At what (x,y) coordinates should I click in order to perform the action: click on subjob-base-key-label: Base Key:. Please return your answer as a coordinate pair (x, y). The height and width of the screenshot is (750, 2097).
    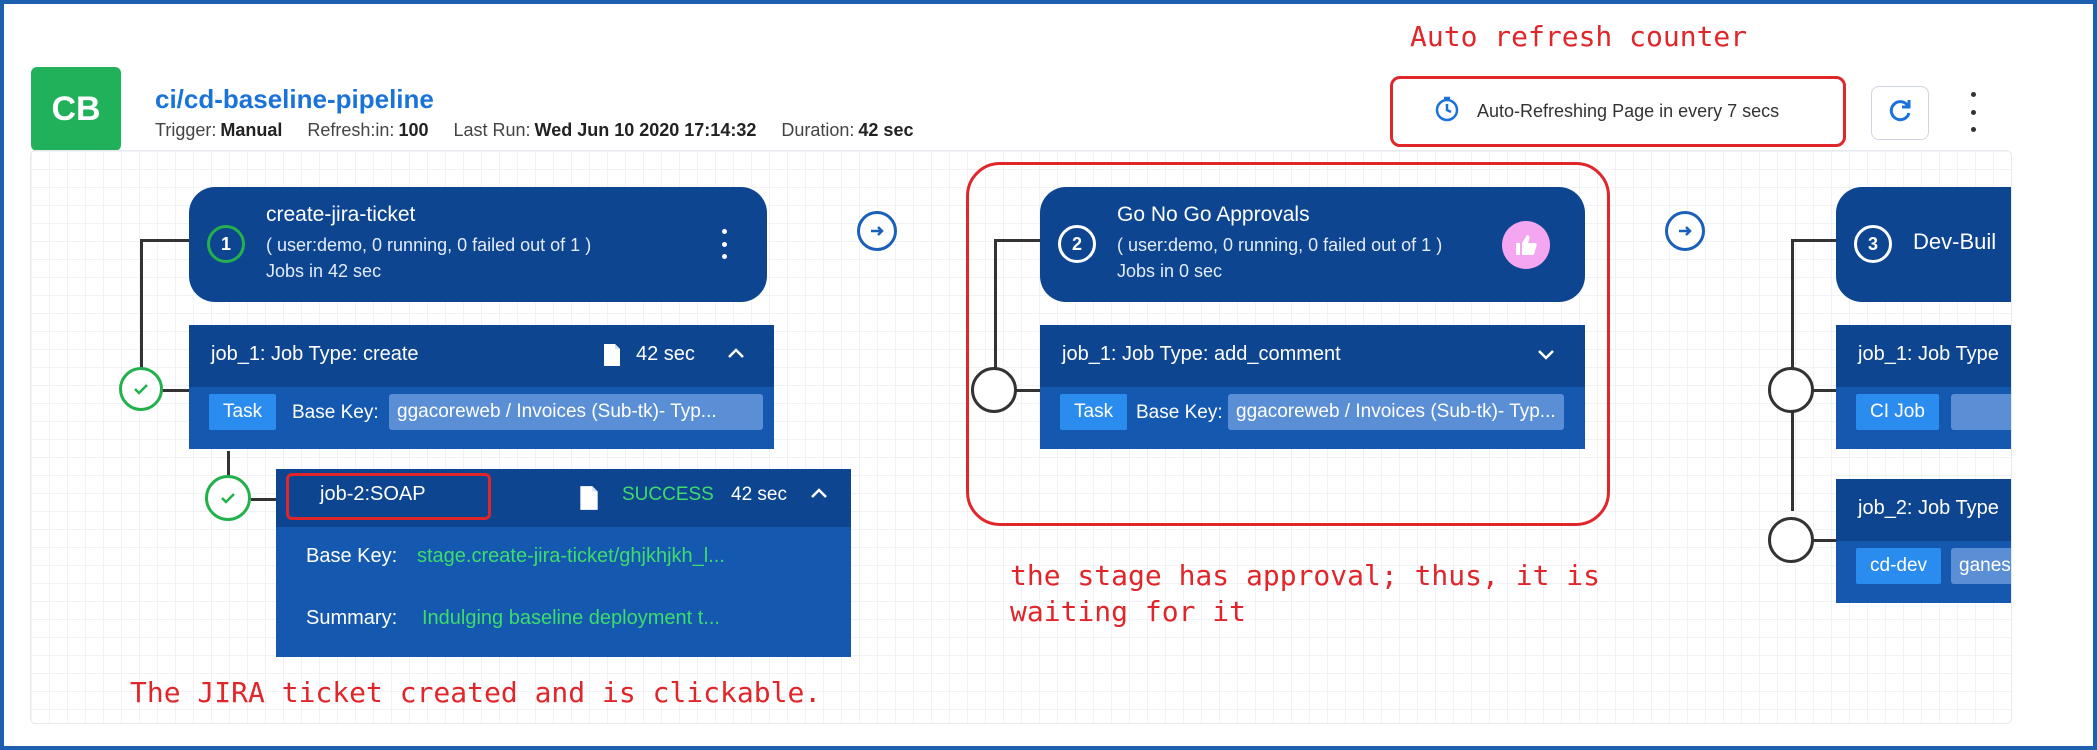
    Looking at the image, I should click on (352, 556).